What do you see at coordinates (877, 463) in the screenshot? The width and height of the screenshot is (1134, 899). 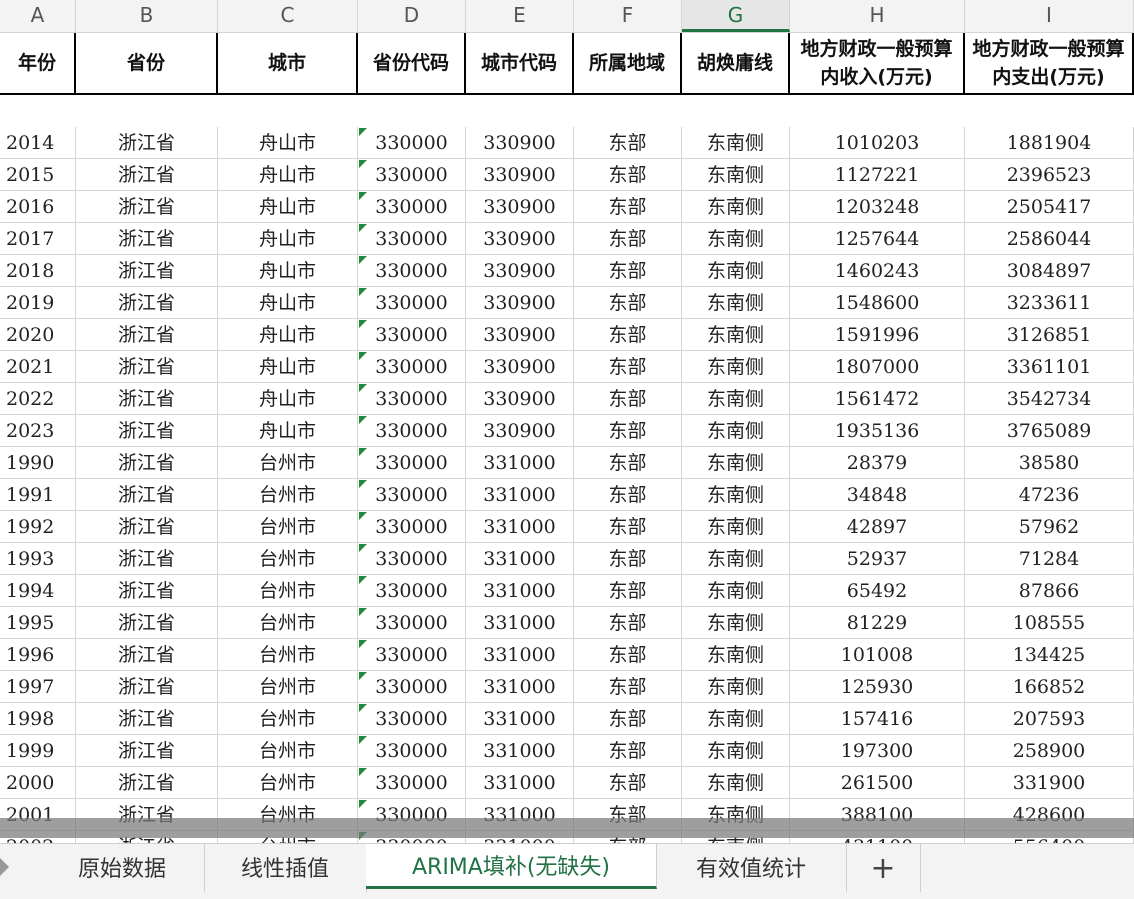 I see `table-cell: 28379` at bounding box center [877, 463].